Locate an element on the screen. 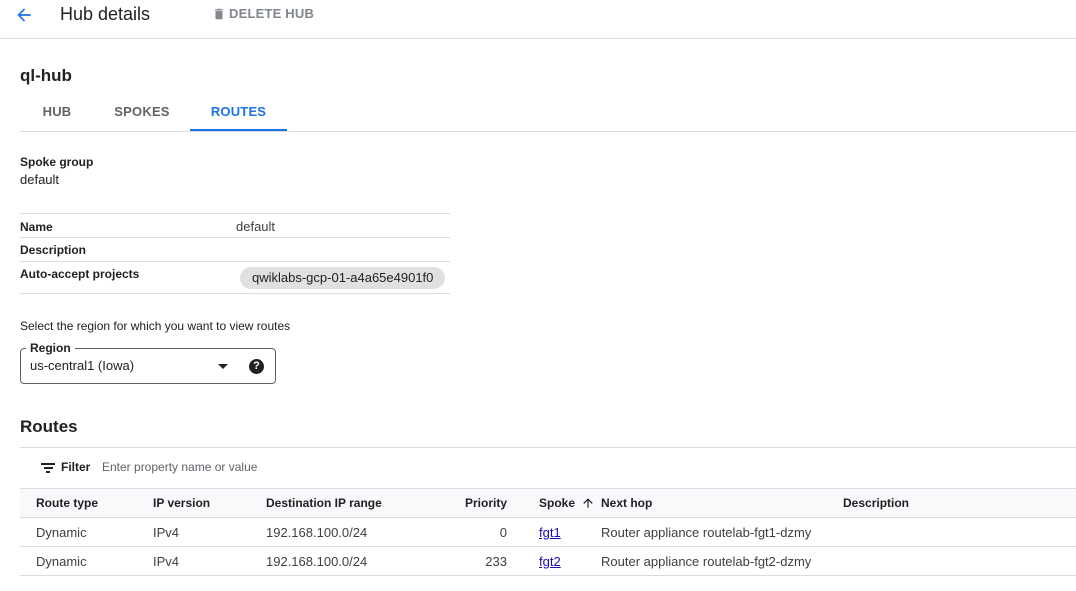 Image resolution: width=1076 pixels, height=591 pixels. column-spoke-label: Spoke is located at coordinates (557, 502).